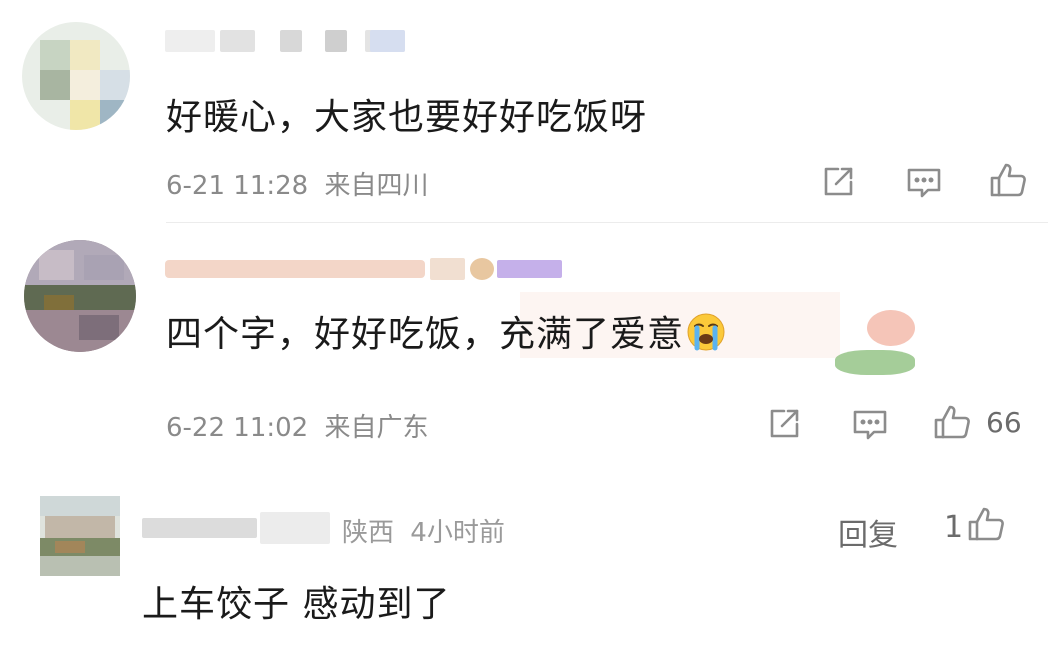 Image resolution: width=1048 pixels, height=646 pixels. I want to click on comment-text-body: 四个字，好好吃饭，充满了爱意, so click(425, 334).